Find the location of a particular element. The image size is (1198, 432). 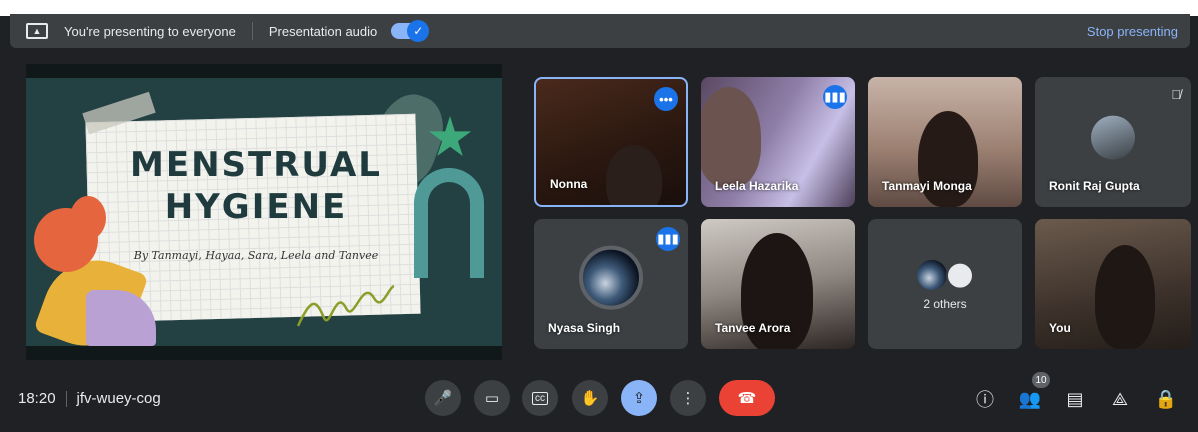

info-icon: ⓘ is located at coordinates (985, 400).